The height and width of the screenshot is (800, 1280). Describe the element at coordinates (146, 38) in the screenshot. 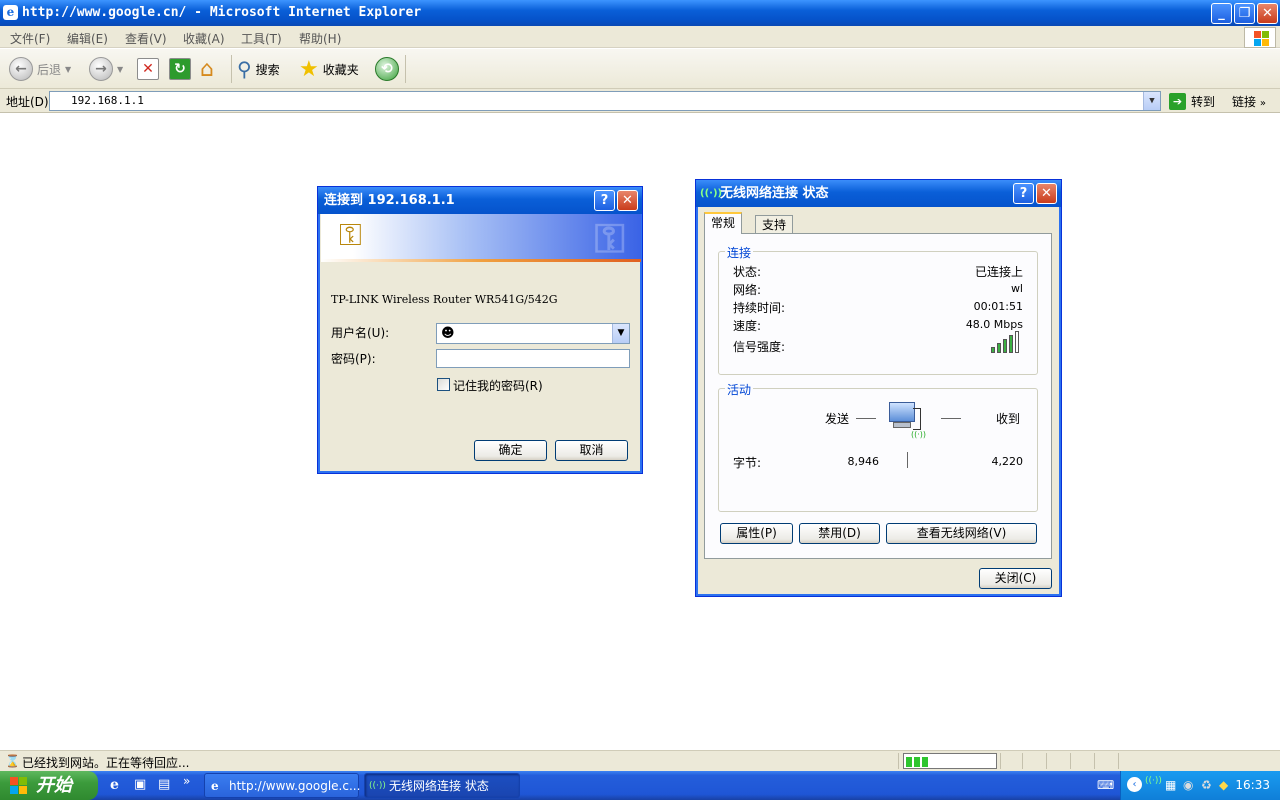

I see `menu-view: 查看(V)` at that location.